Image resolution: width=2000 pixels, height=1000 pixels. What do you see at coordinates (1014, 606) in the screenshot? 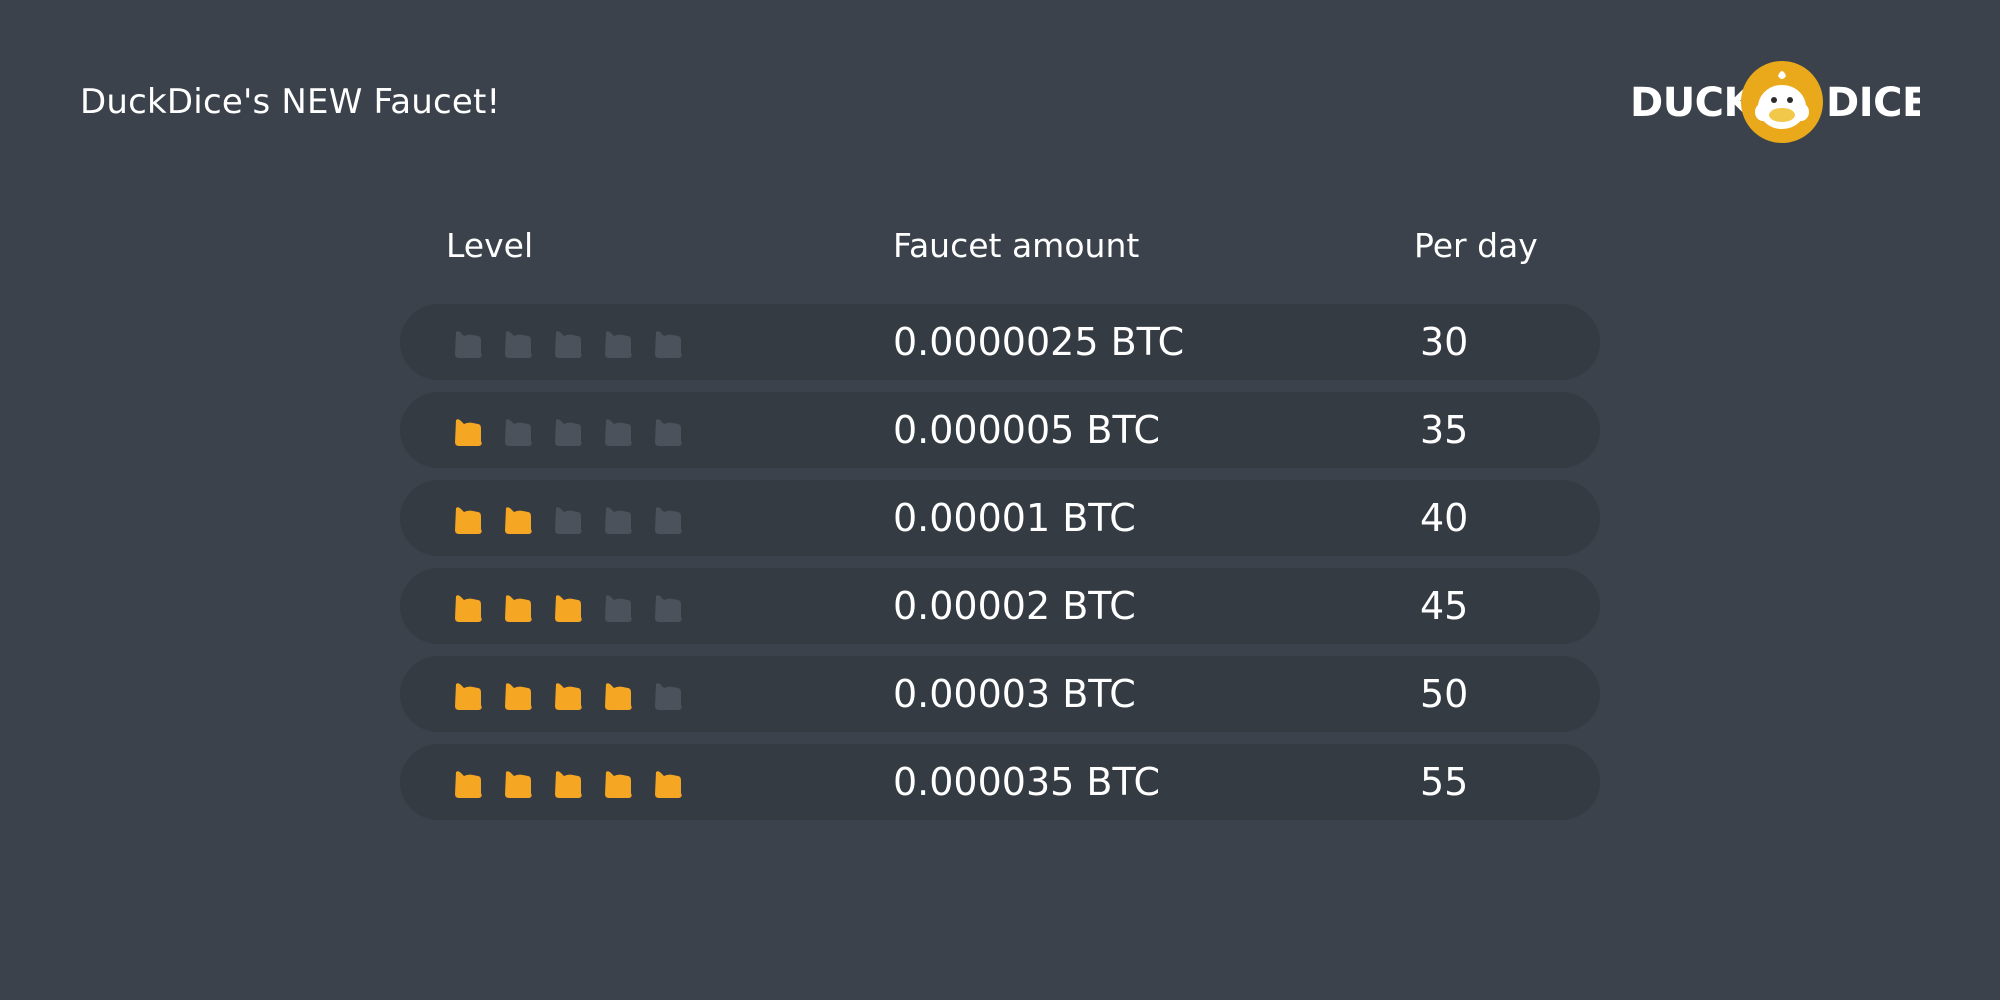
I see `faucet-amount: 0.00002 BTC` at bounding box center [1014, 606].